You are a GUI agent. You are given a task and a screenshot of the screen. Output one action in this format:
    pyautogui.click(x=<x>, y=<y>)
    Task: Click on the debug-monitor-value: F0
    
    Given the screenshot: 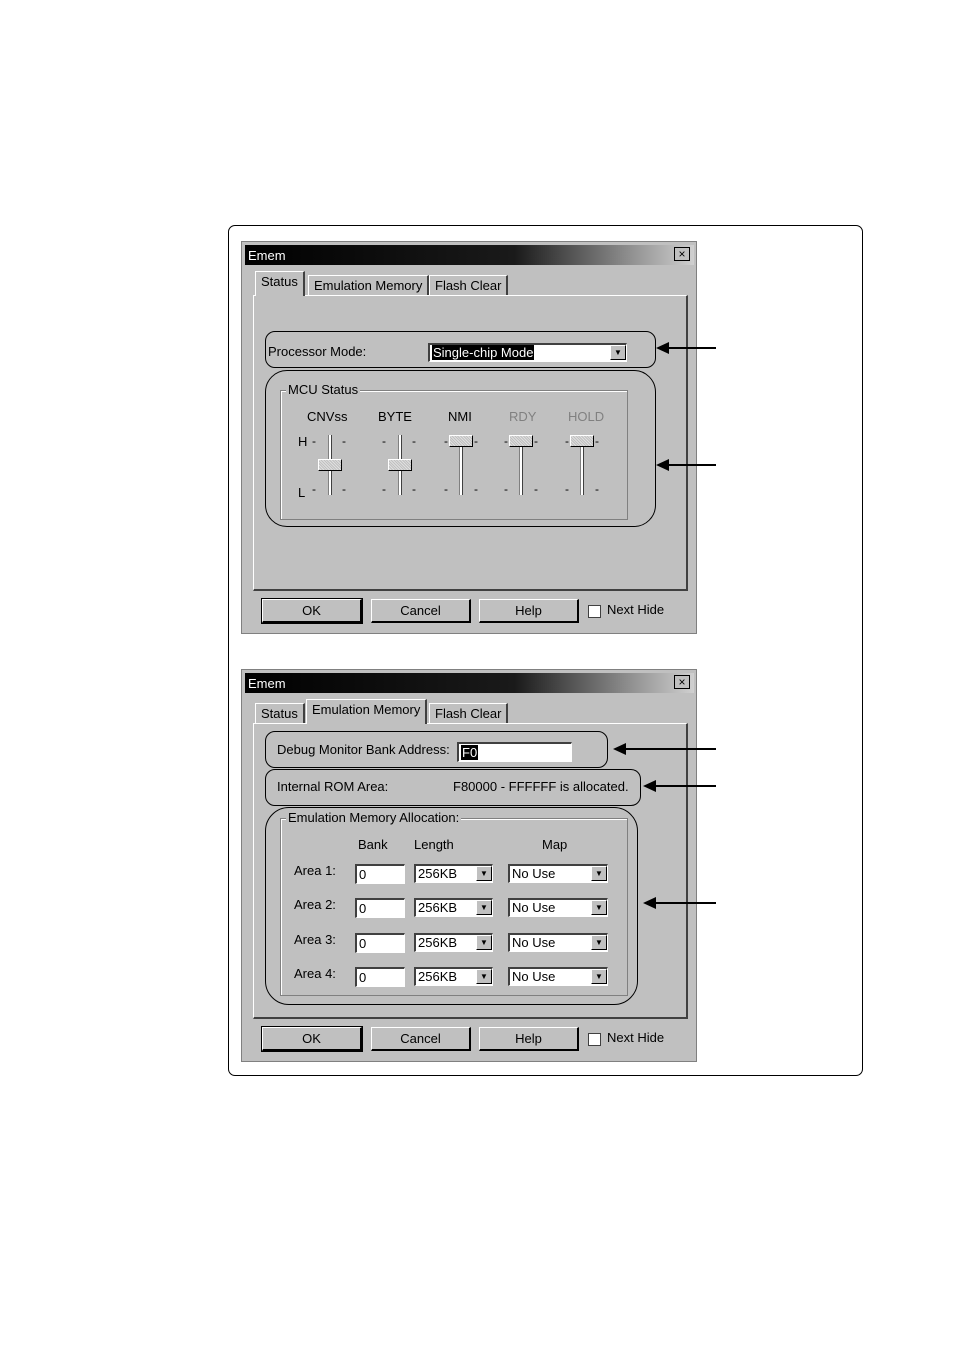 What is the action you would take?
    pyautogui.click(x=470, y=752)
    